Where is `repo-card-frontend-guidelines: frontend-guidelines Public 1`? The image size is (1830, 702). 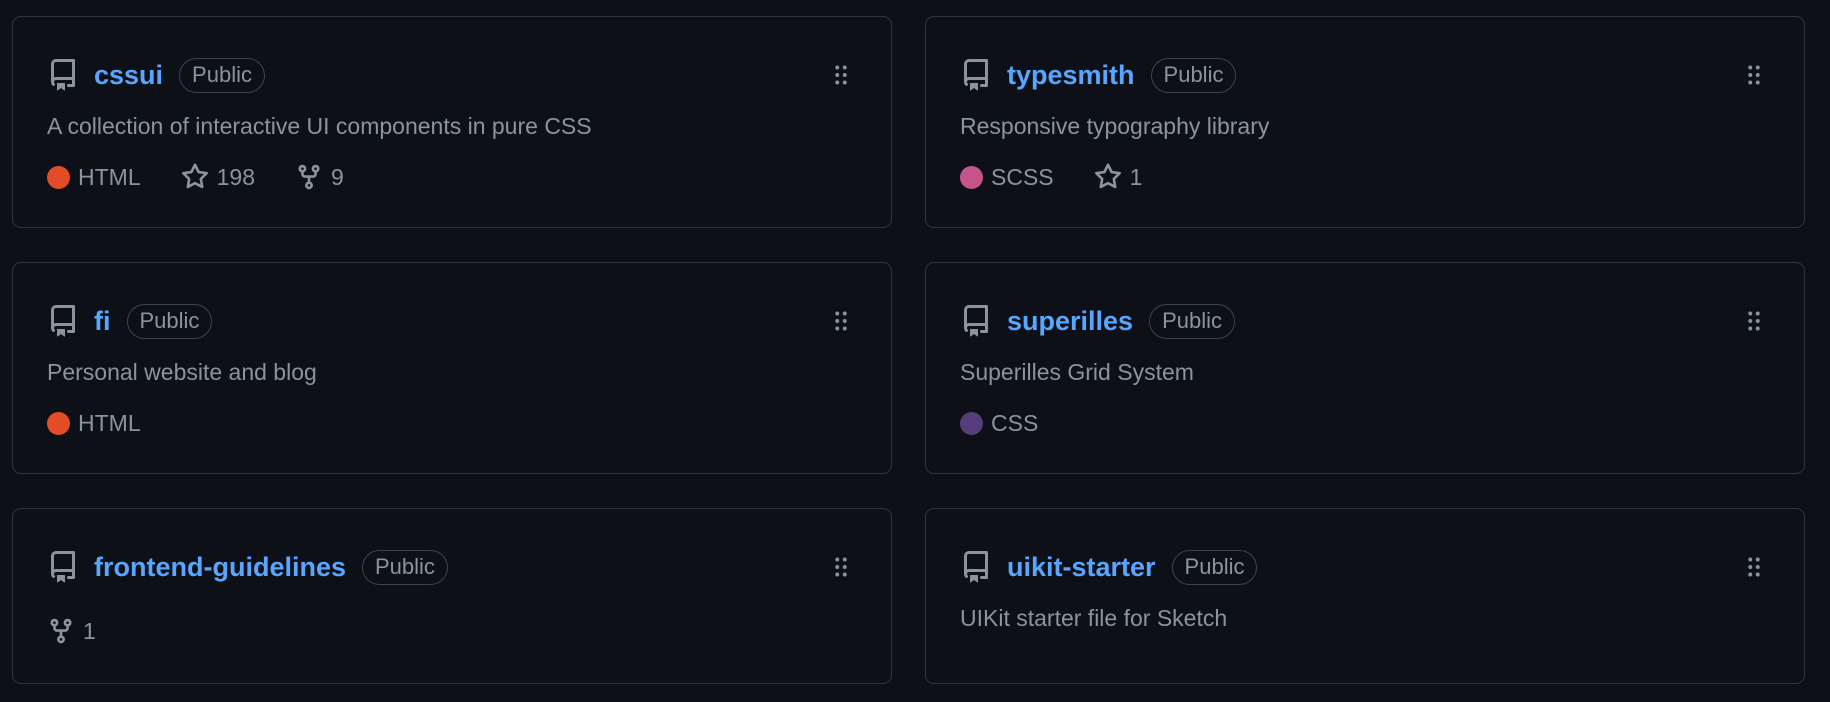
repo-card-frontend-guidelines: frontend-guidelines Public 1 is located at coordinates (452, 596).